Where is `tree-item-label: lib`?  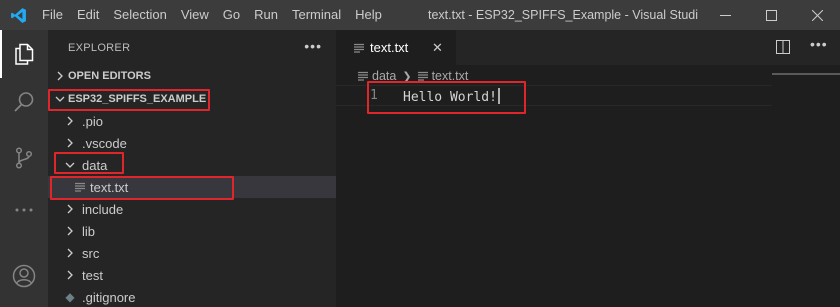
tree-item-label: lib is located at coordinates (89, 231).